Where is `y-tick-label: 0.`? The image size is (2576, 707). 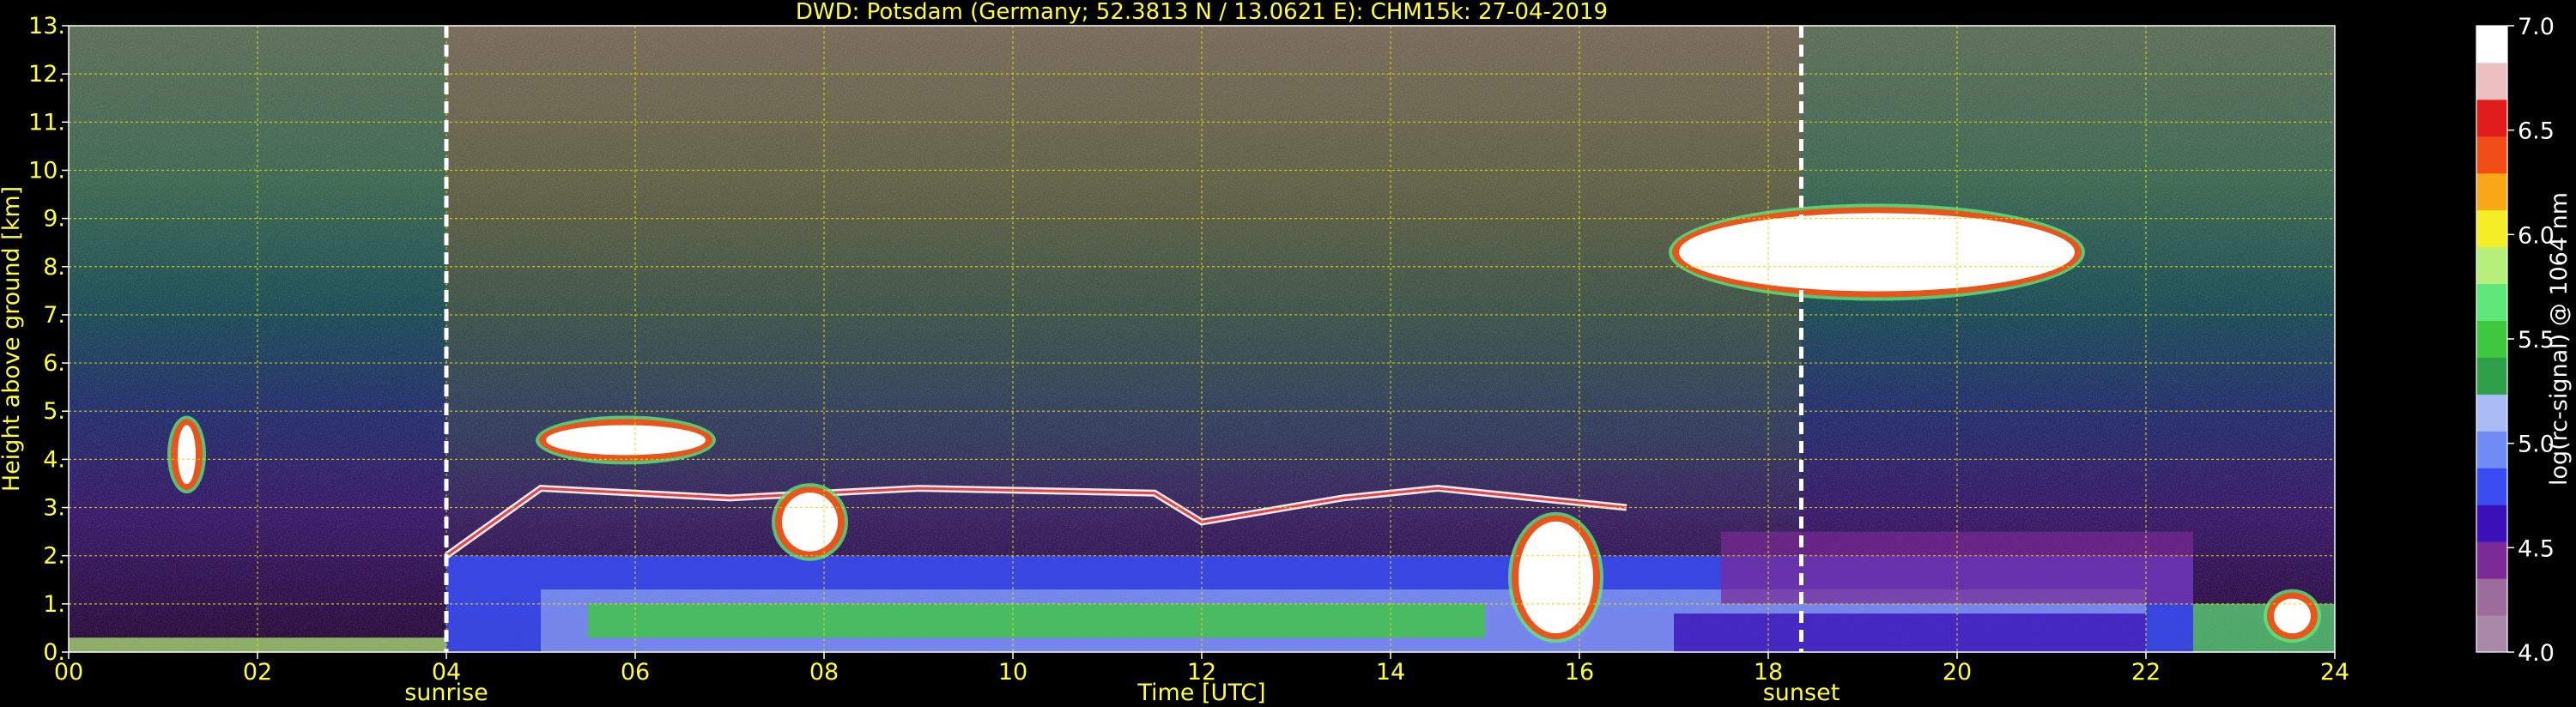 y-tick-label: 0. is located at coordinates (54, 653).